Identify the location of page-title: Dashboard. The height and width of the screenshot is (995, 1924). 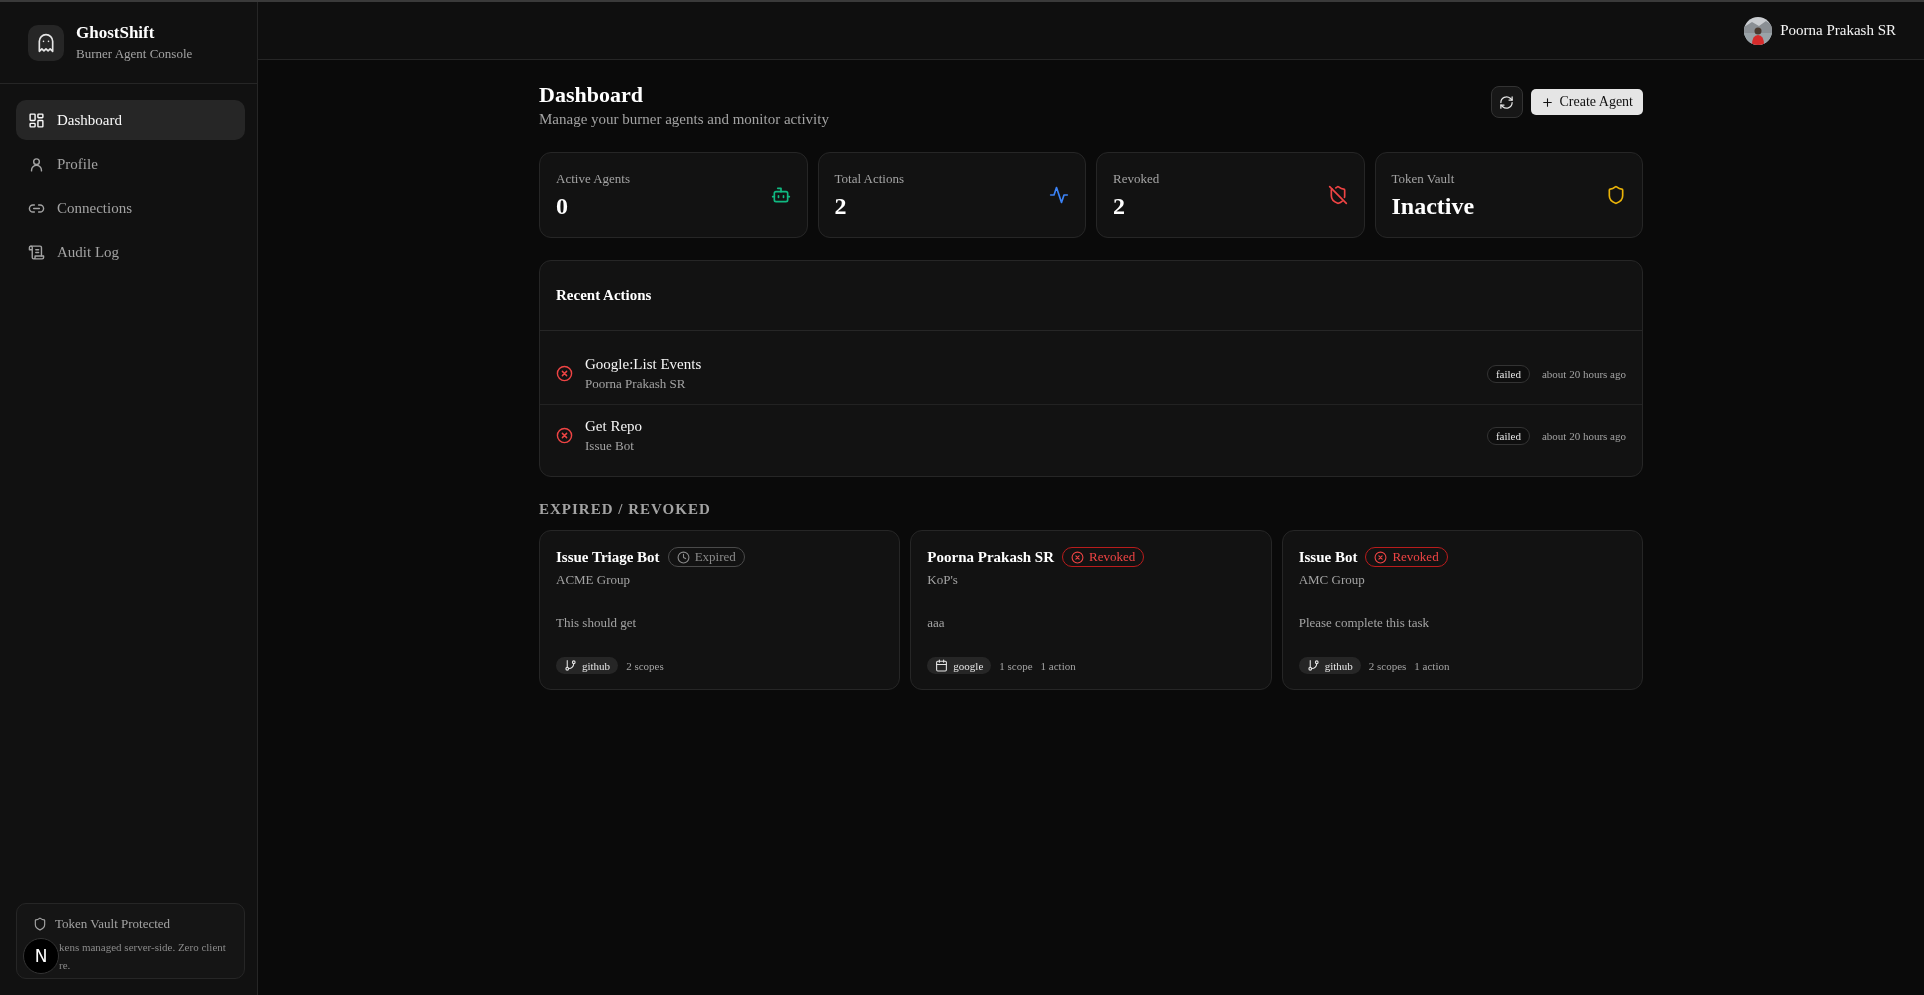
(591, 95).